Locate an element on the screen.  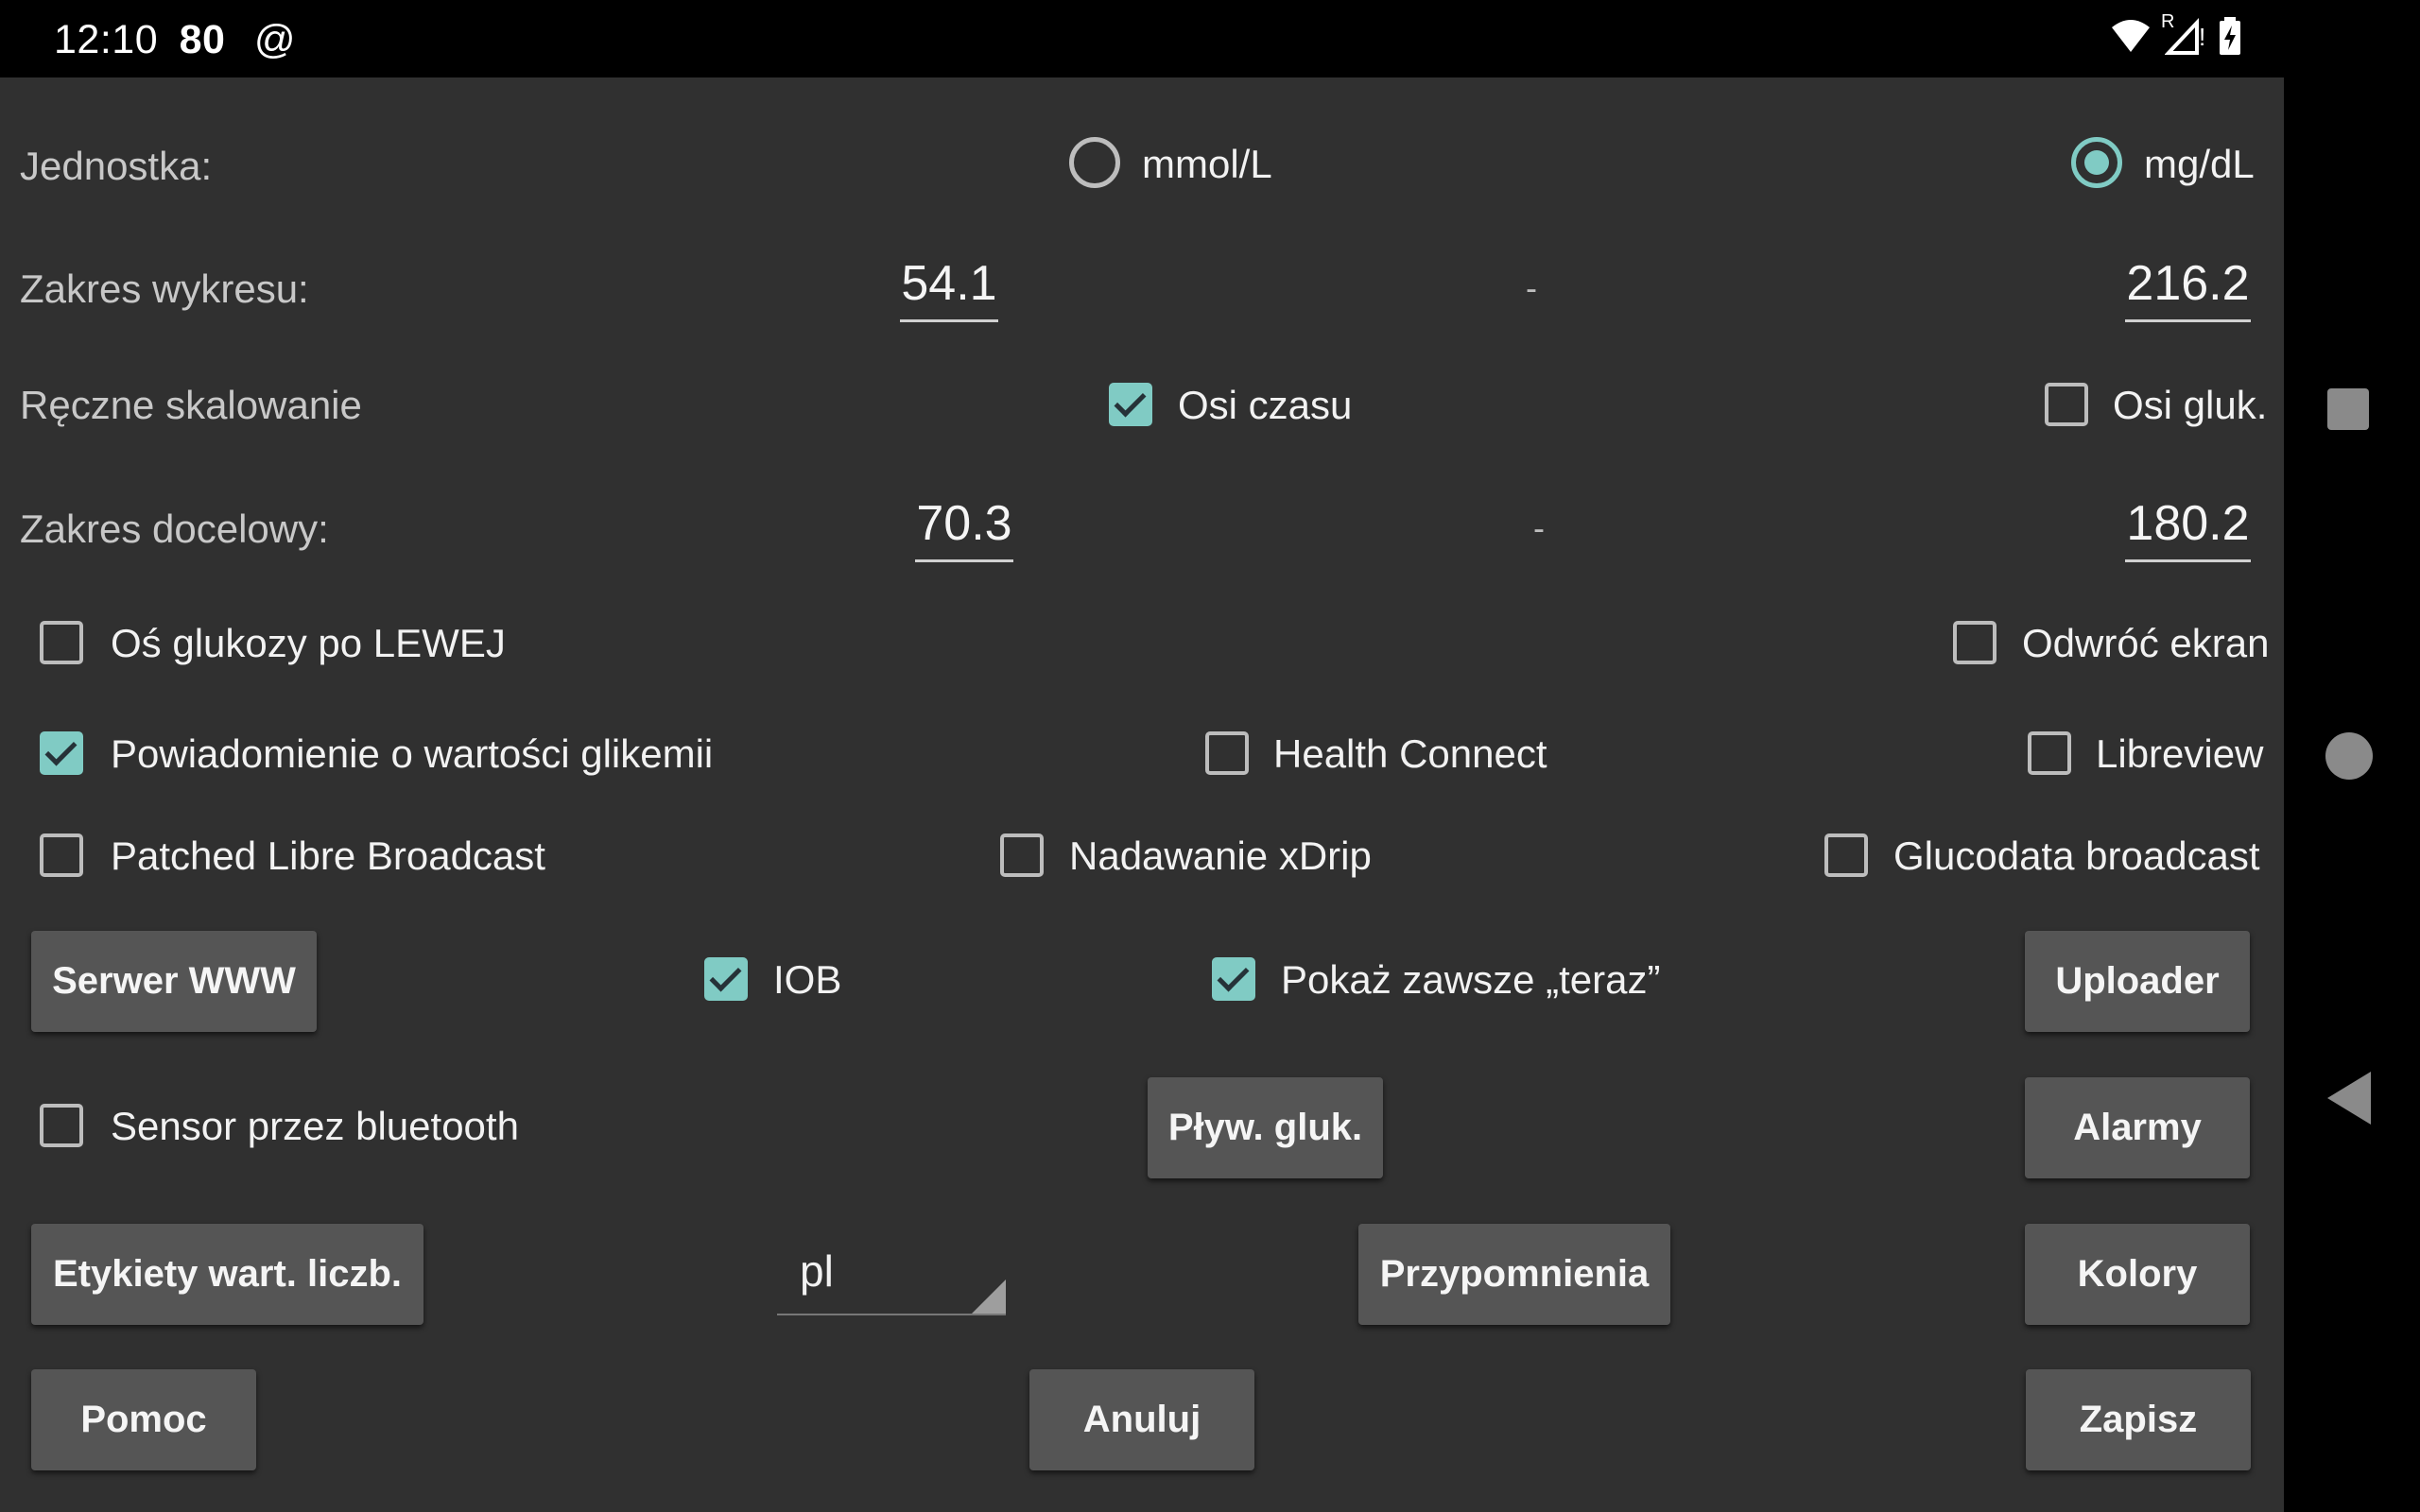
web-server-button: Serwer WWW is located at coordinates (174, 981).